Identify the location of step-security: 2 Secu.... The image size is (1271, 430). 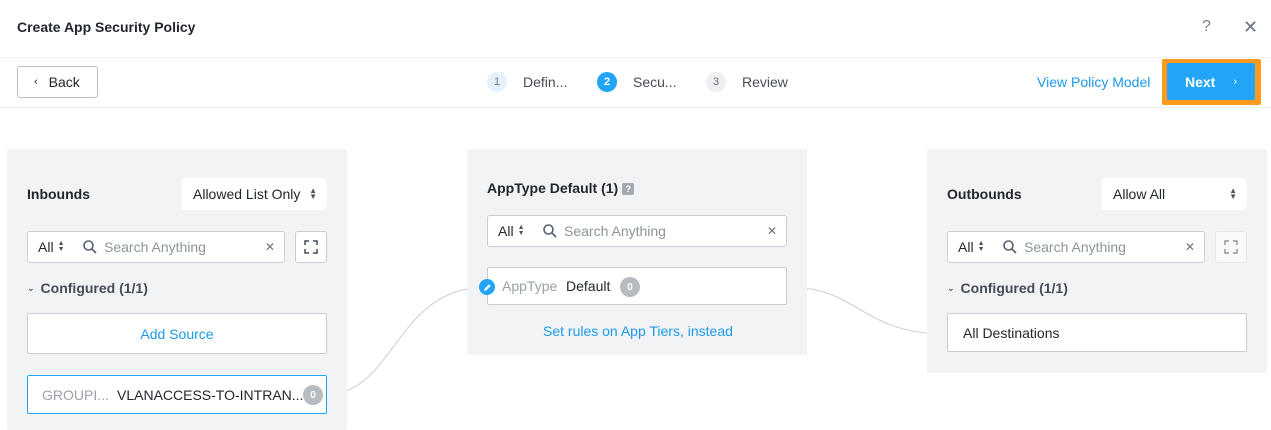
(637, 82).